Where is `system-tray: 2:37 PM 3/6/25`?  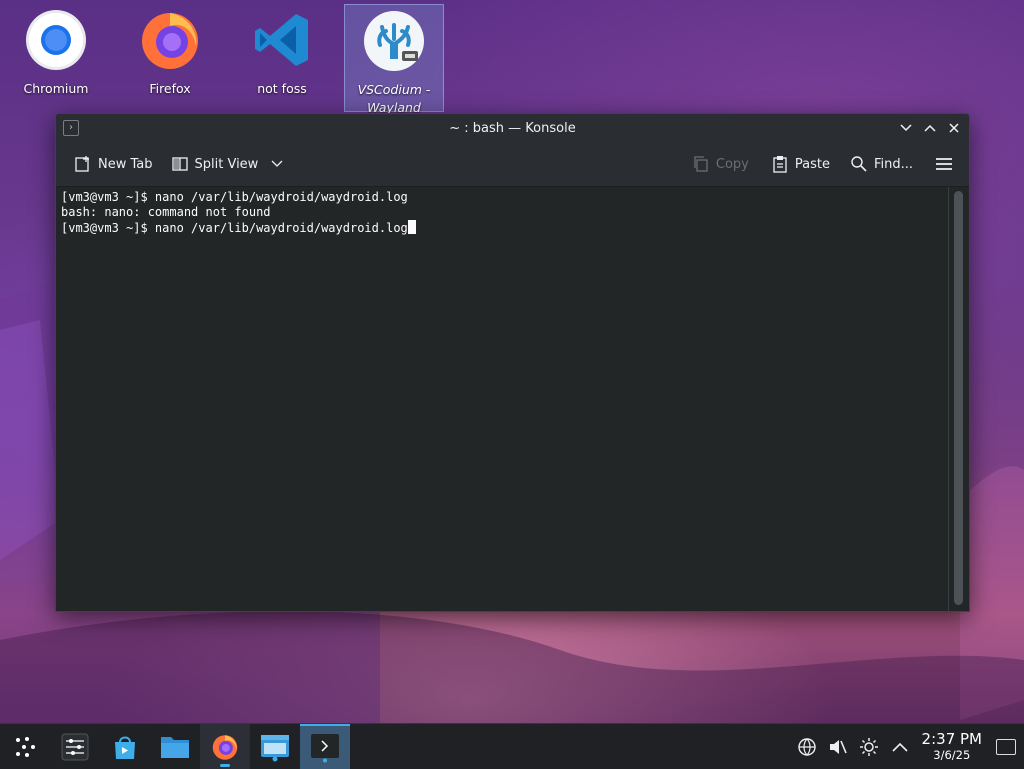 system-tray: 2:37 PM 3/6/25 is located at coordinates (908, 746).